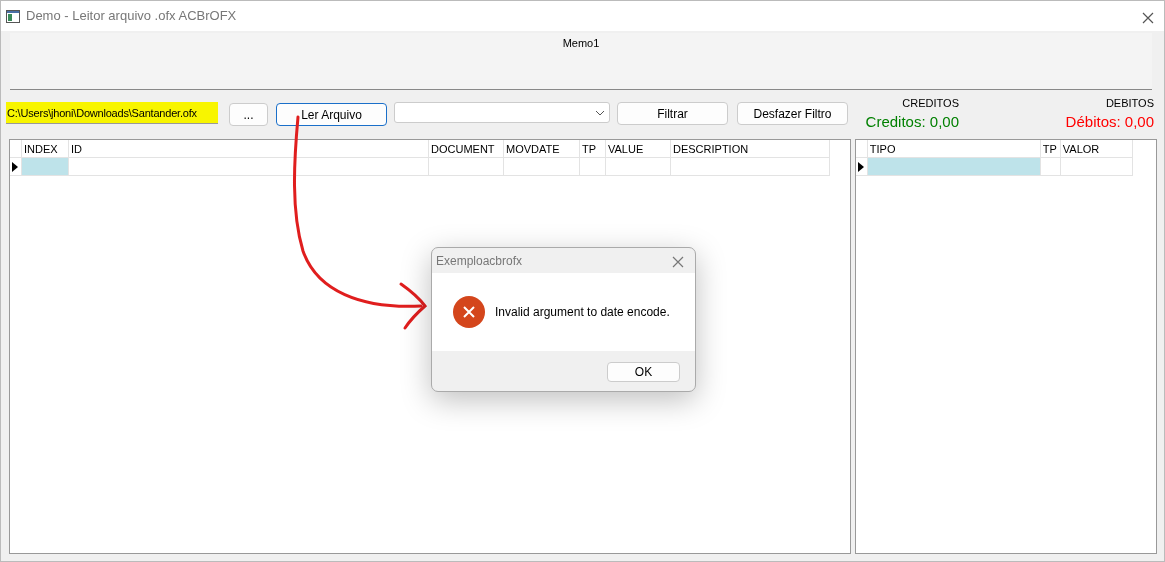 This screenshot has width=1165, height=562. Describe the element at coordinates (1109, 121) in the screenshot. I see `total-value: Débitos: 0,00` at that location.